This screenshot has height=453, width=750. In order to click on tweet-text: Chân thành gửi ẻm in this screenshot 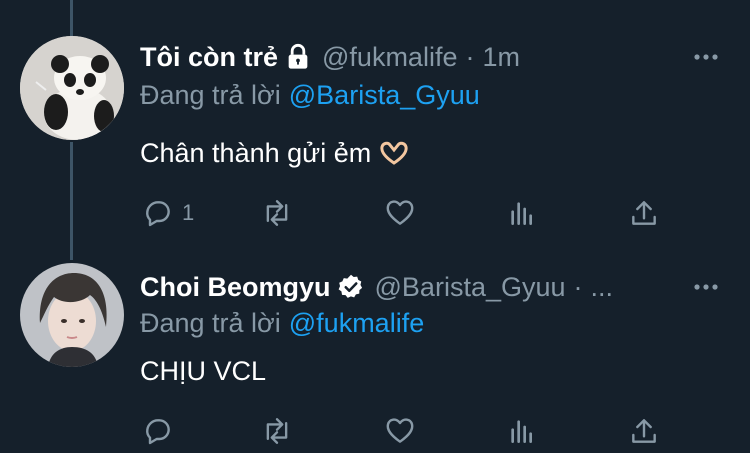, I will do `click(274, 153)`.